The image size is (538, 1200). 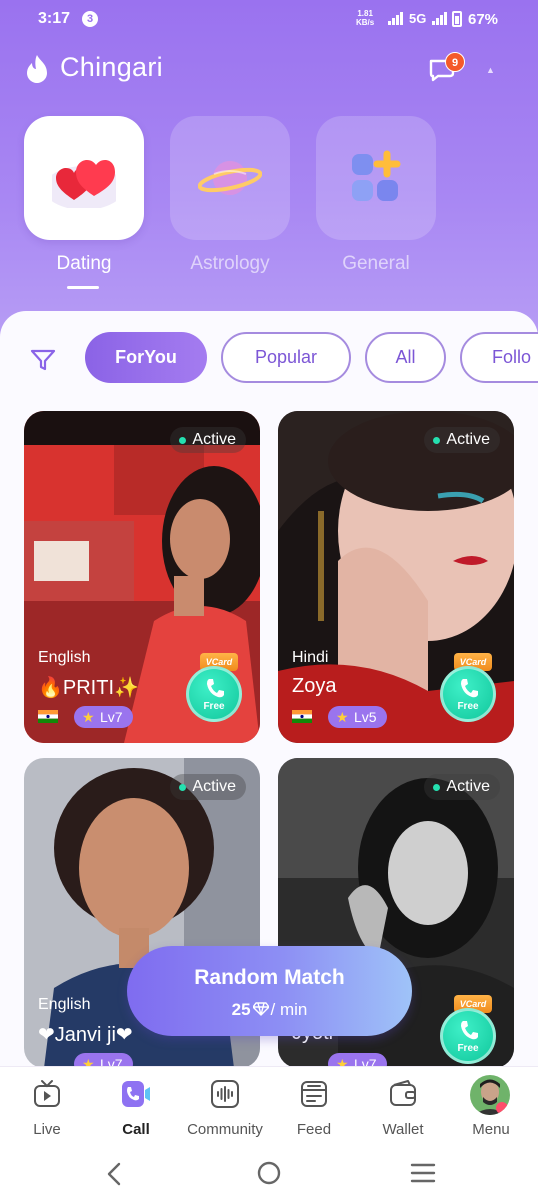 I want to click on category-label-dating: Dating, so click(x=84, y=263).